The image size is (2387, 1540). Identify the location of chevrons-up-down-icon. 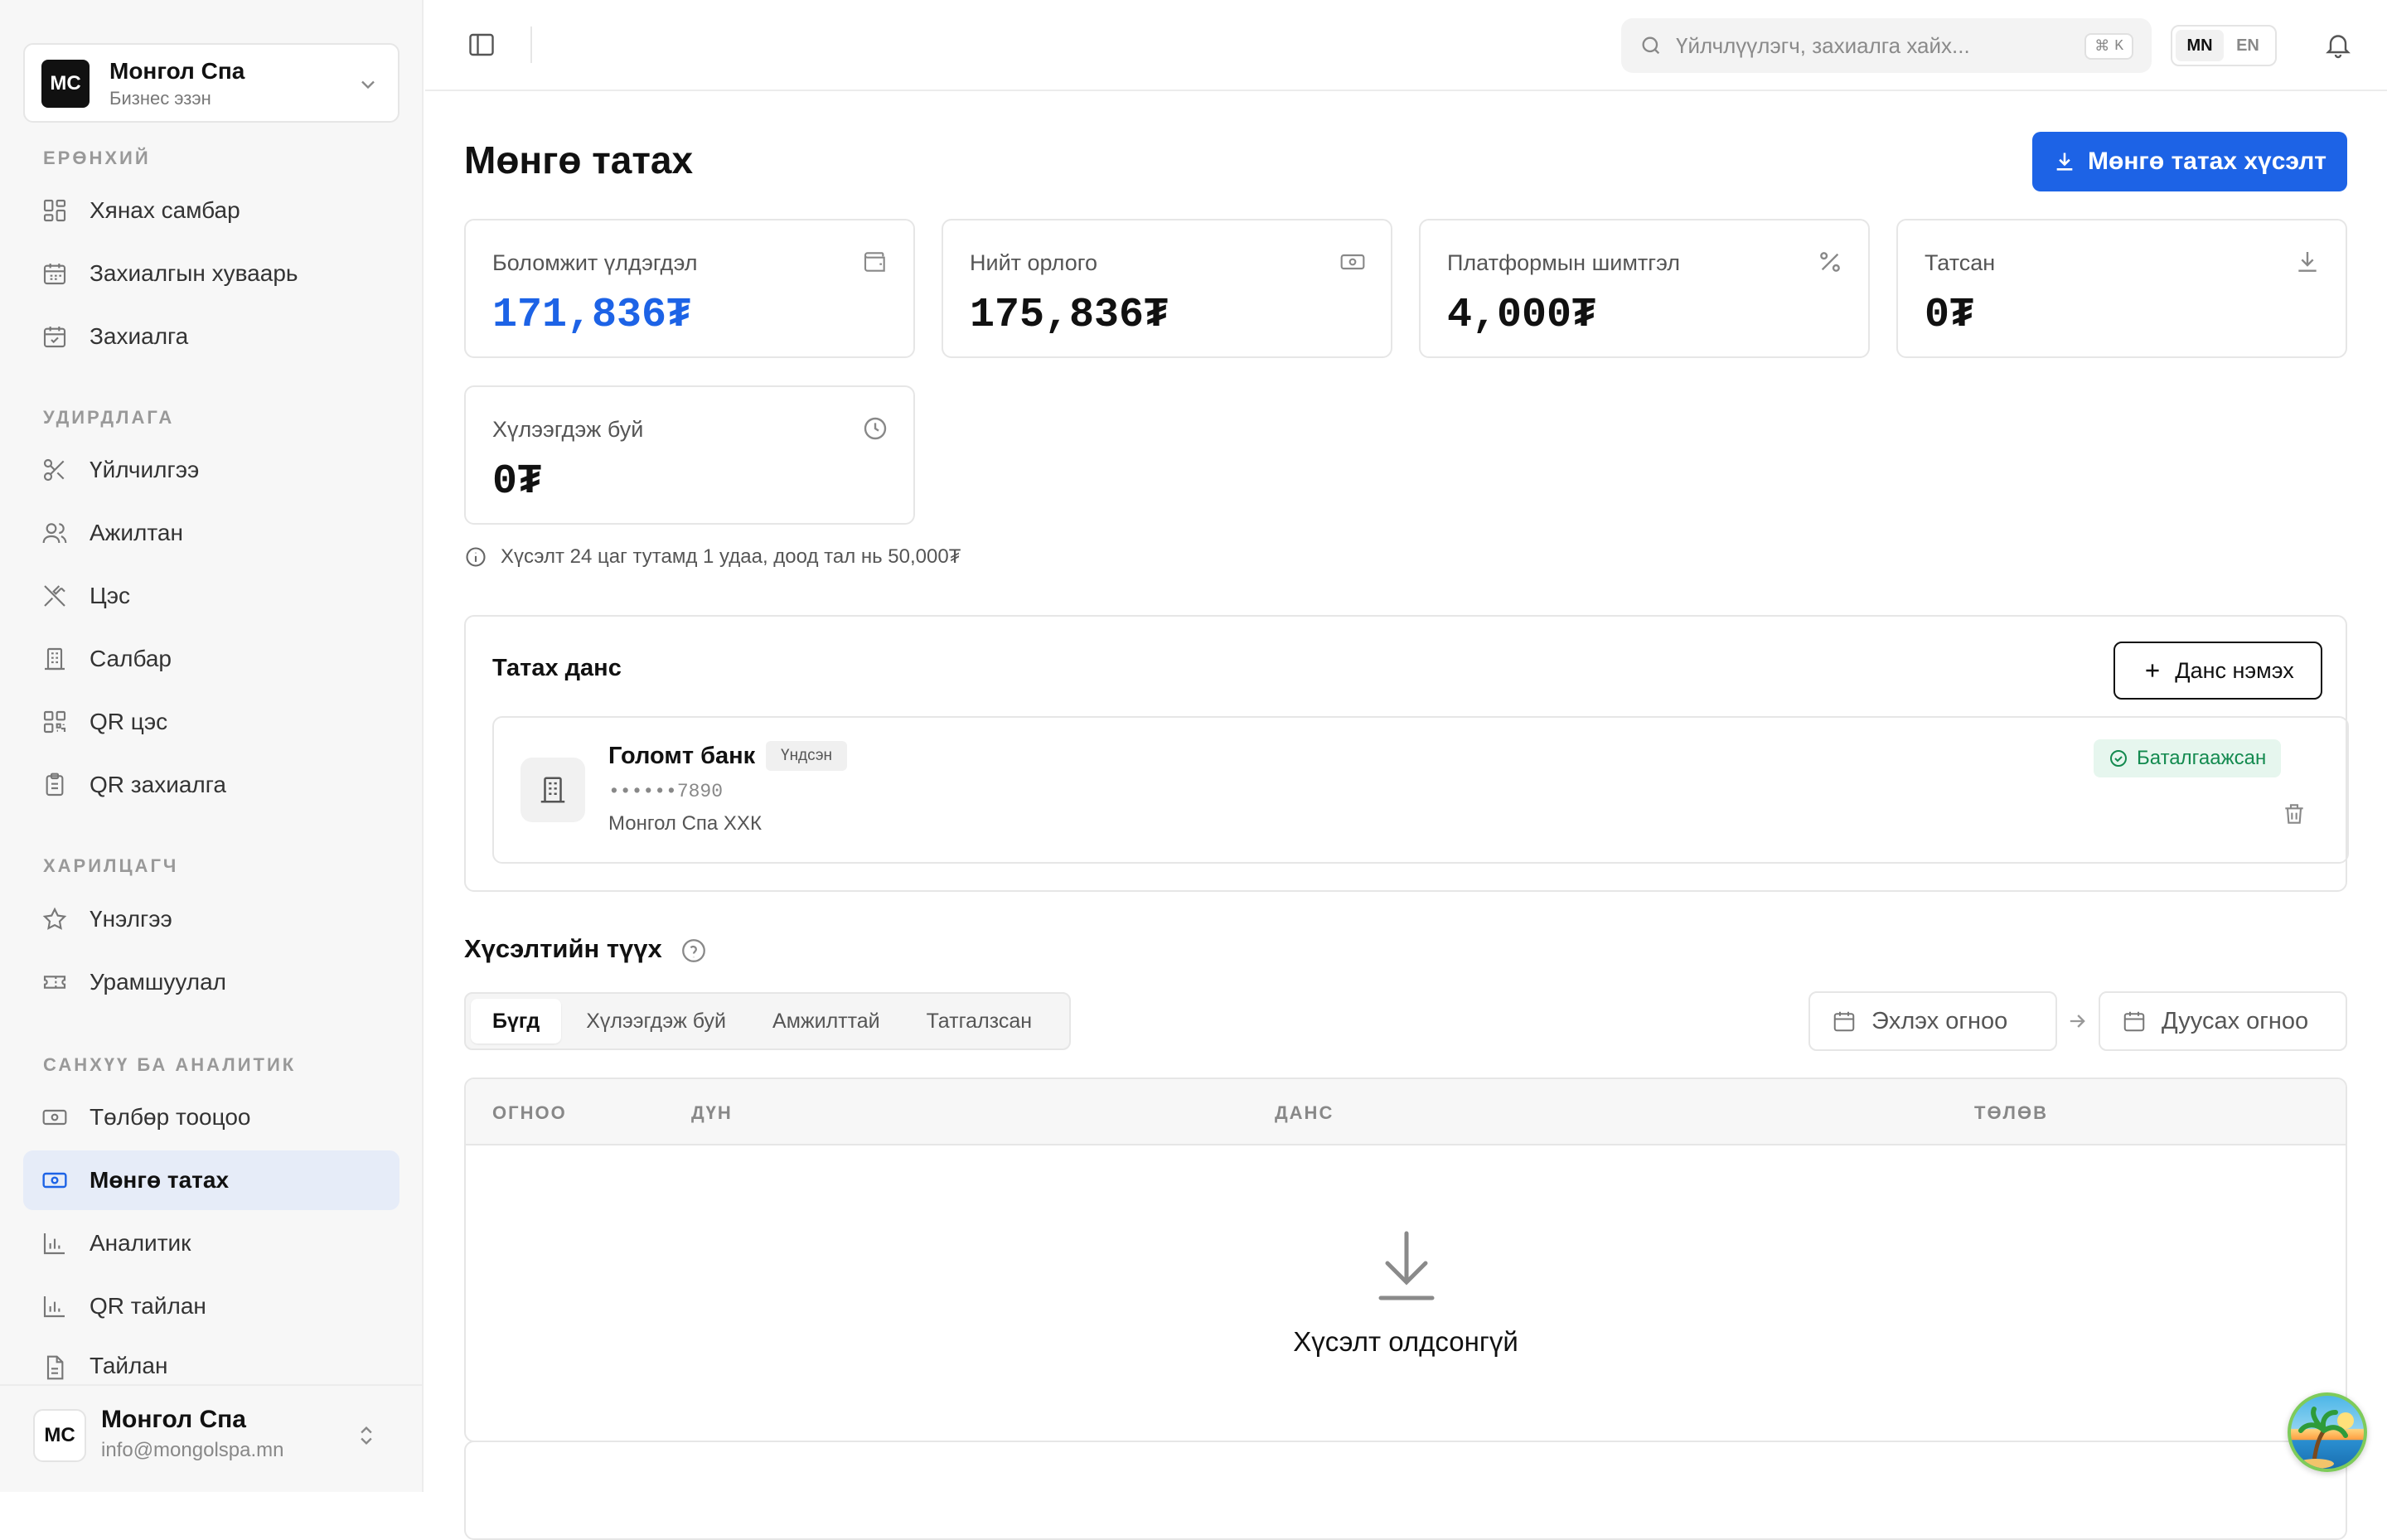
(366, 1435).